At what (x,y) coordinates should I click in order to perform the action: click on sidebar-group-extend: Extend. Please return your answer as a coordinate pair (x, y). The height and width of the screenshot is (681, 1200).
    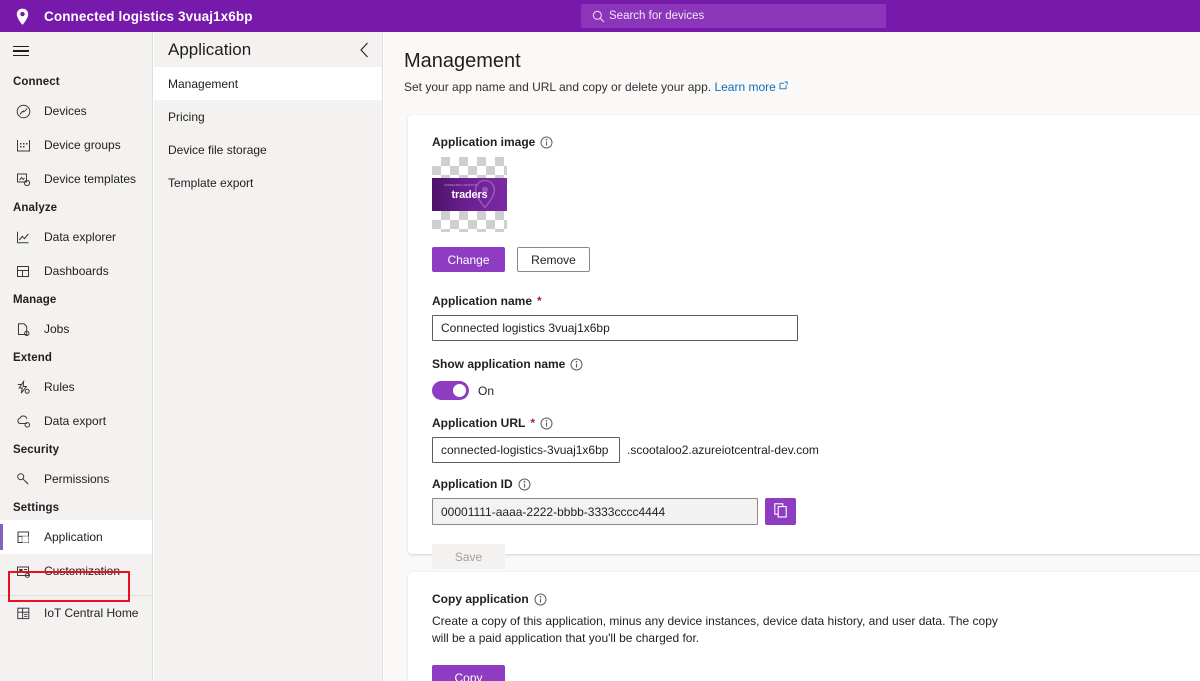
    Looking at the image, I should click on (32, 358).